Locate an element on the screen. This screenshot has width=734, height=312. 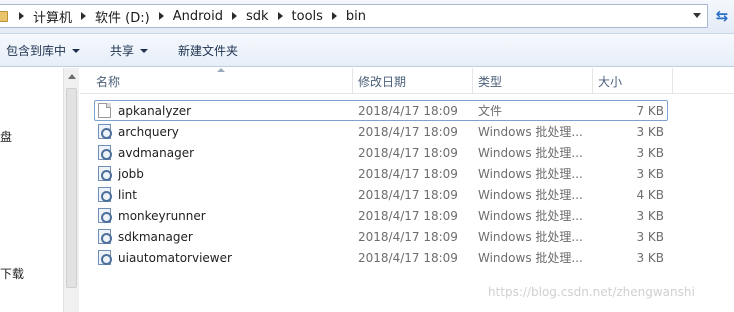
scroll-up-icon is located at coordinates (72, 76).